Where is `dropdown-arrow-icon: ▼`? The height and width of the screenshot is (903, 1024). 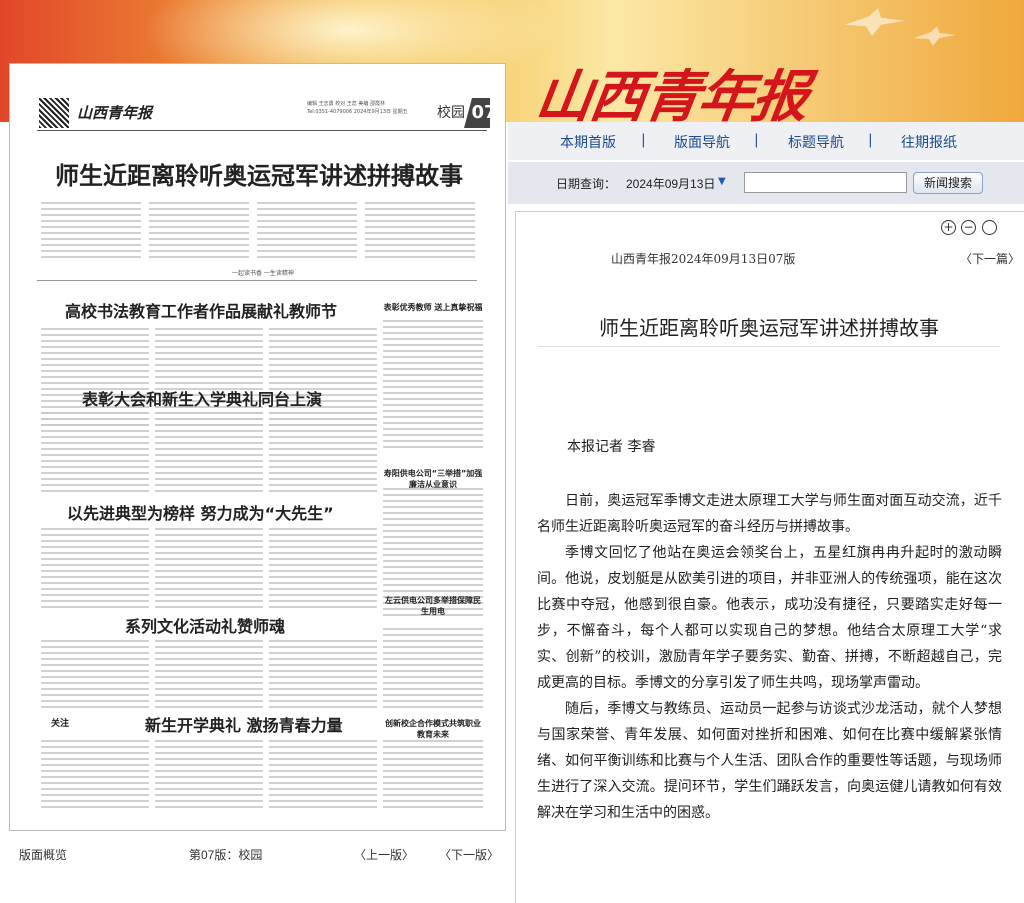 dropdown-arrow-icon: ▼ is located at coordinates (722, 181).